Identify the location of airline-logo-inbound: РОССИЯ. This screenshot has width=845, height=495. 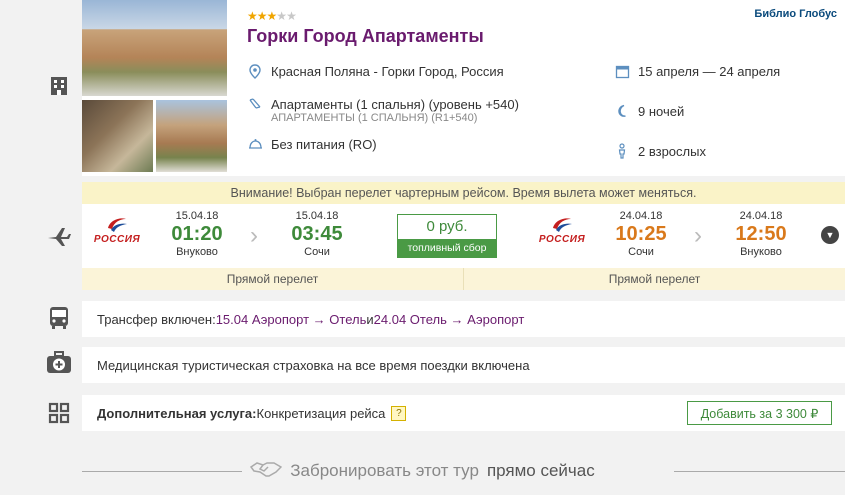
(562, 230).